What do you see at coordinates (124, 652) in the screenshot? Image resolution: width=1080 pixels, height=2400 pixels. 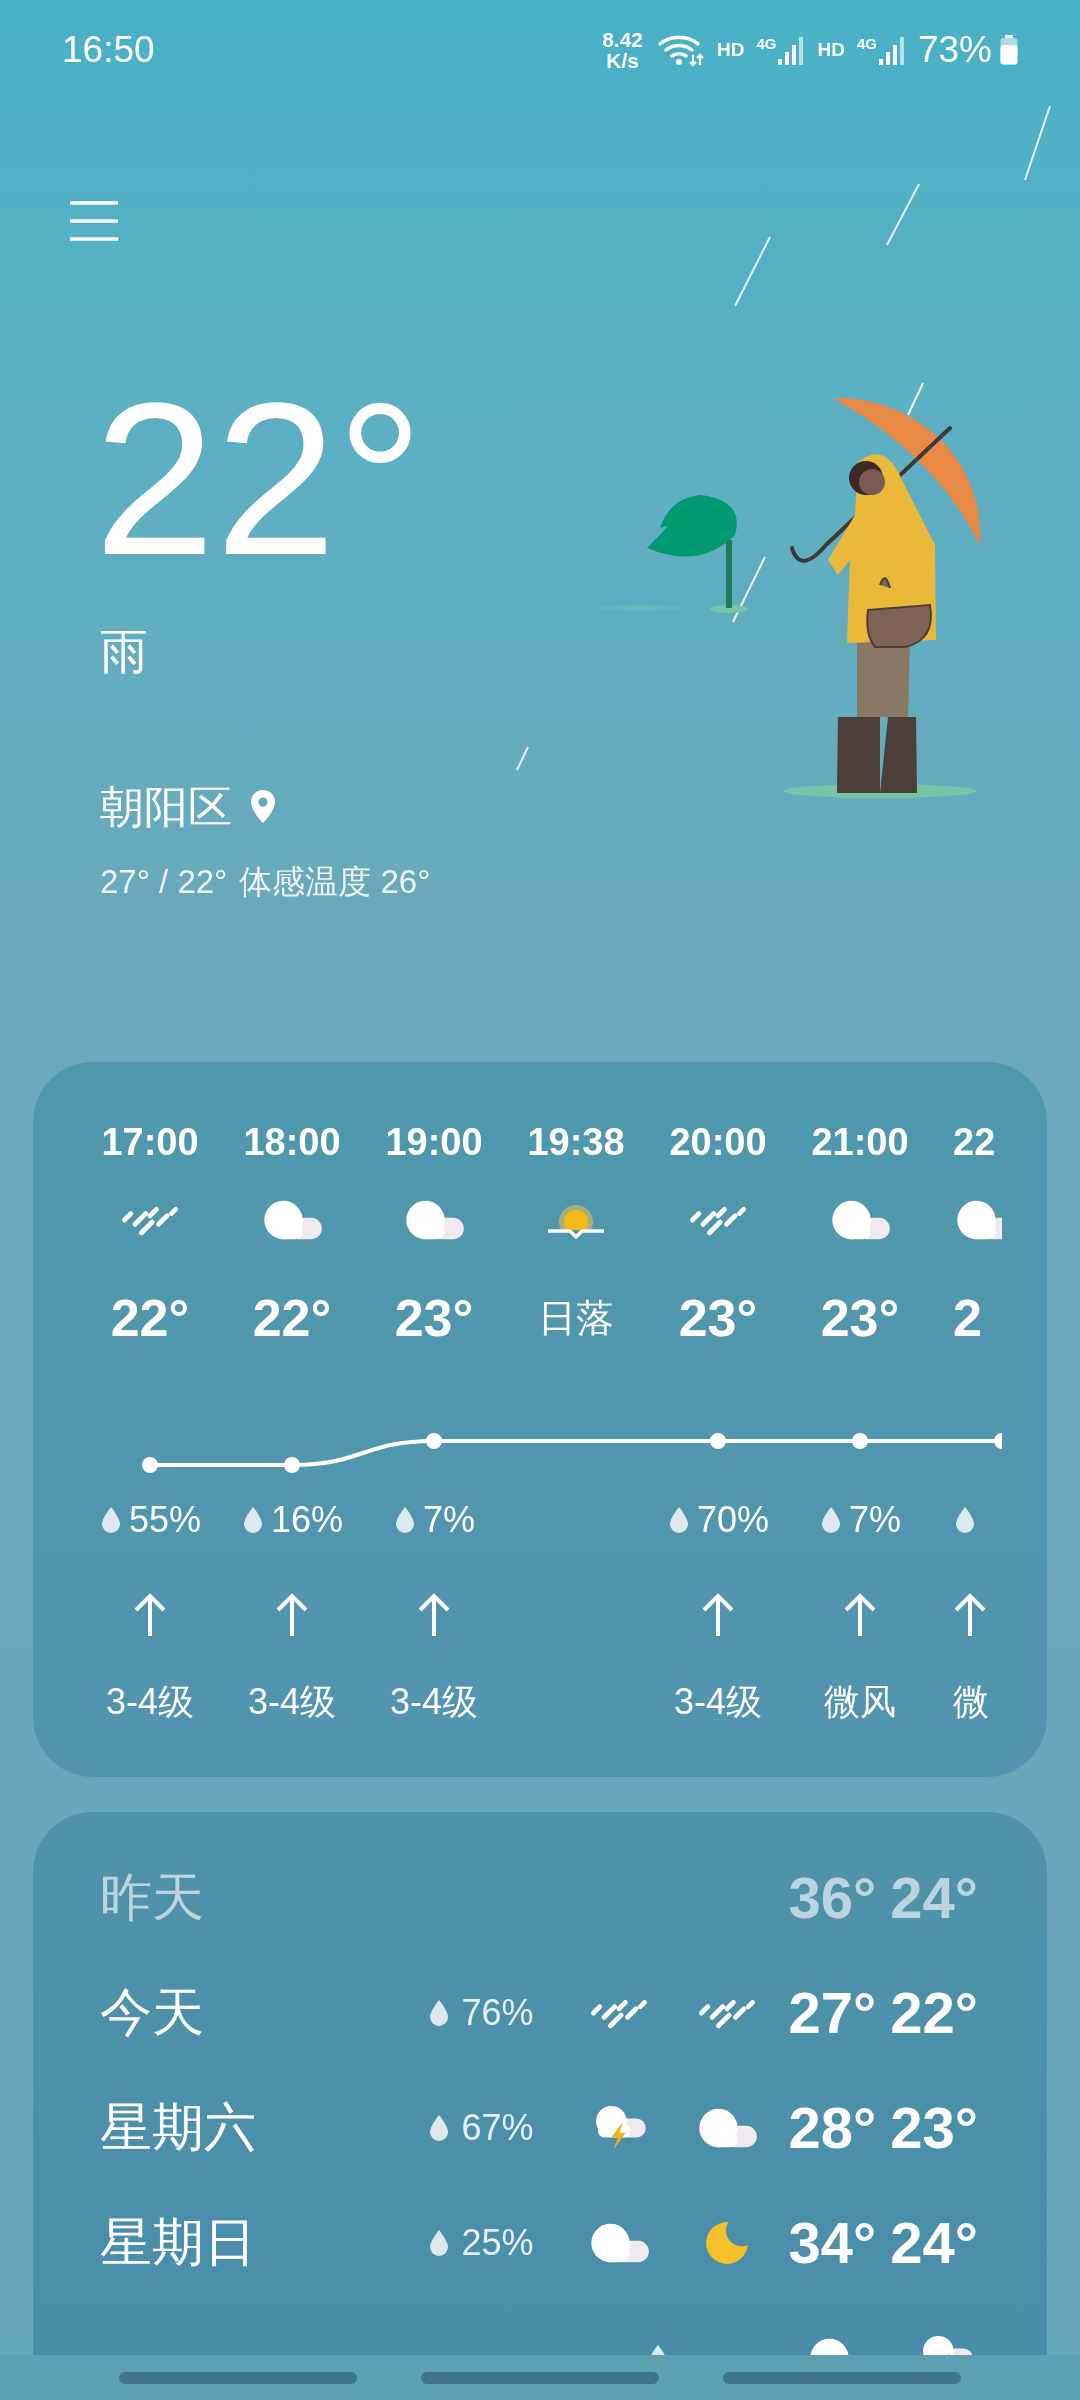 I see `weather-condition: 雨` at bounding box center [124, 652].